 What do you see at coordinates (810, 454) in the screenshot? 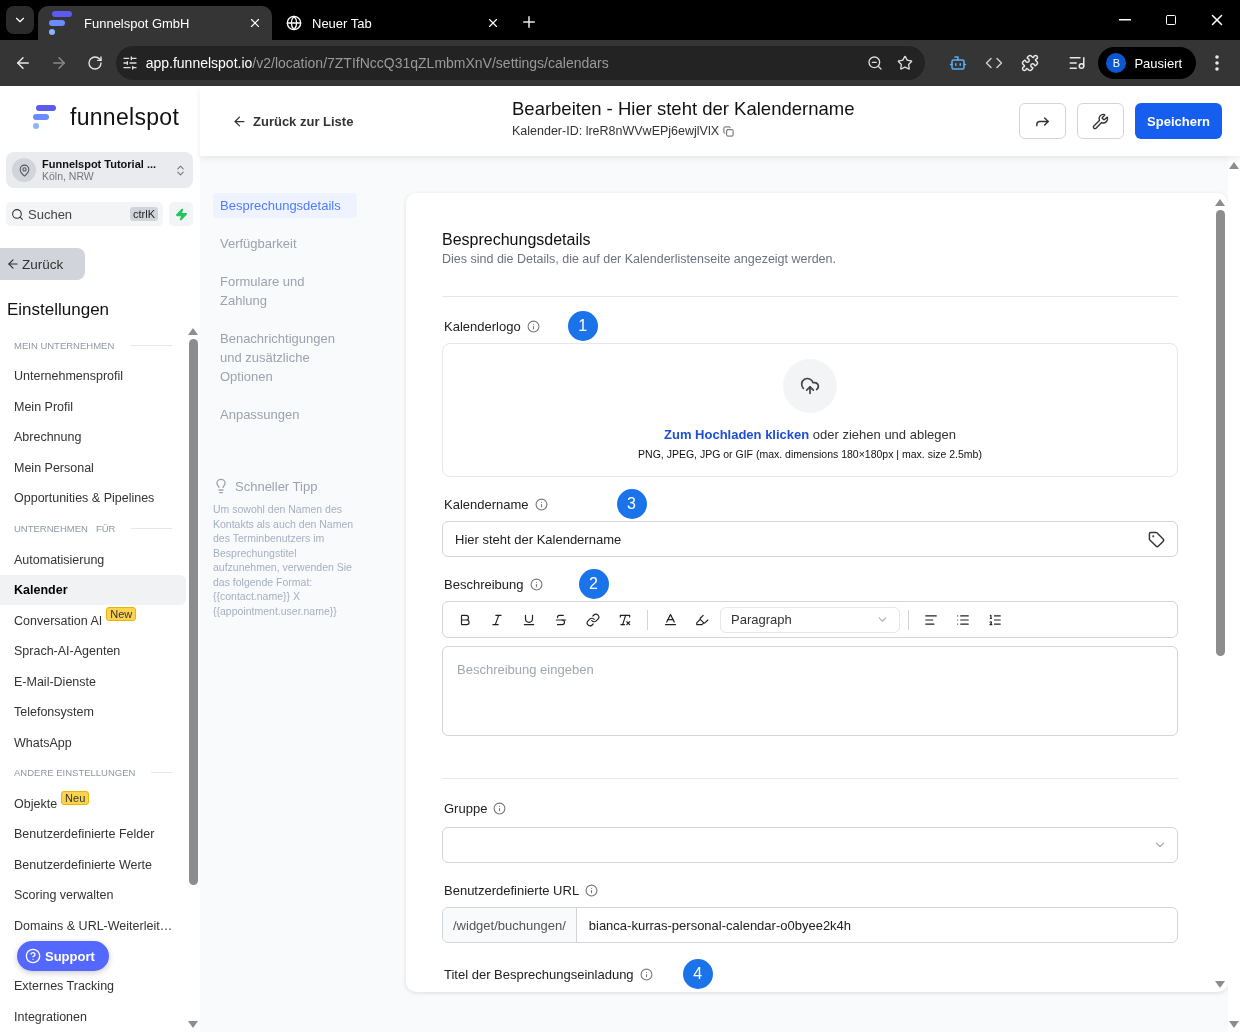
I see `upload-hint: PNG, JPEG, JPG or GIF (max. dimensions 180×180px | max. size 2.5mb)` at bounding box center [810, 454].